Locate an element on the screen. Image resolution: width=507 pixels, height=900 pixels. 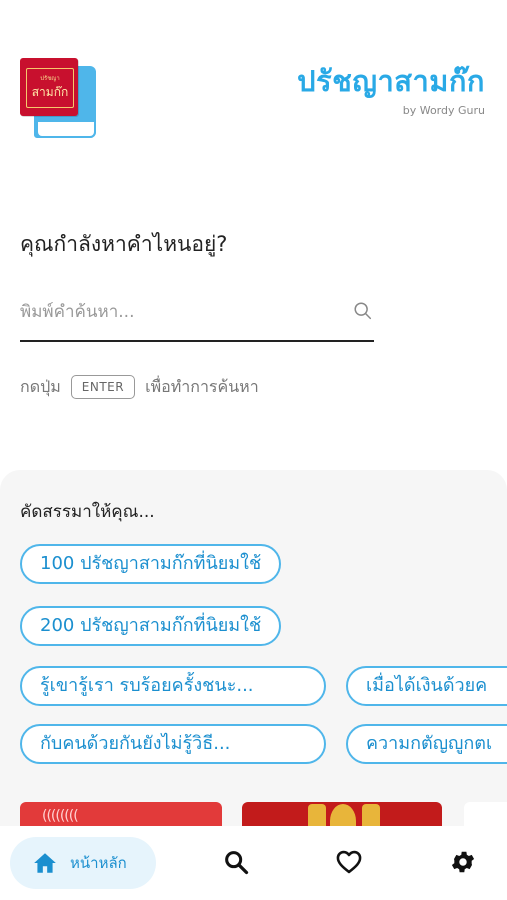
home-icon is located at coordinates (45, 863).